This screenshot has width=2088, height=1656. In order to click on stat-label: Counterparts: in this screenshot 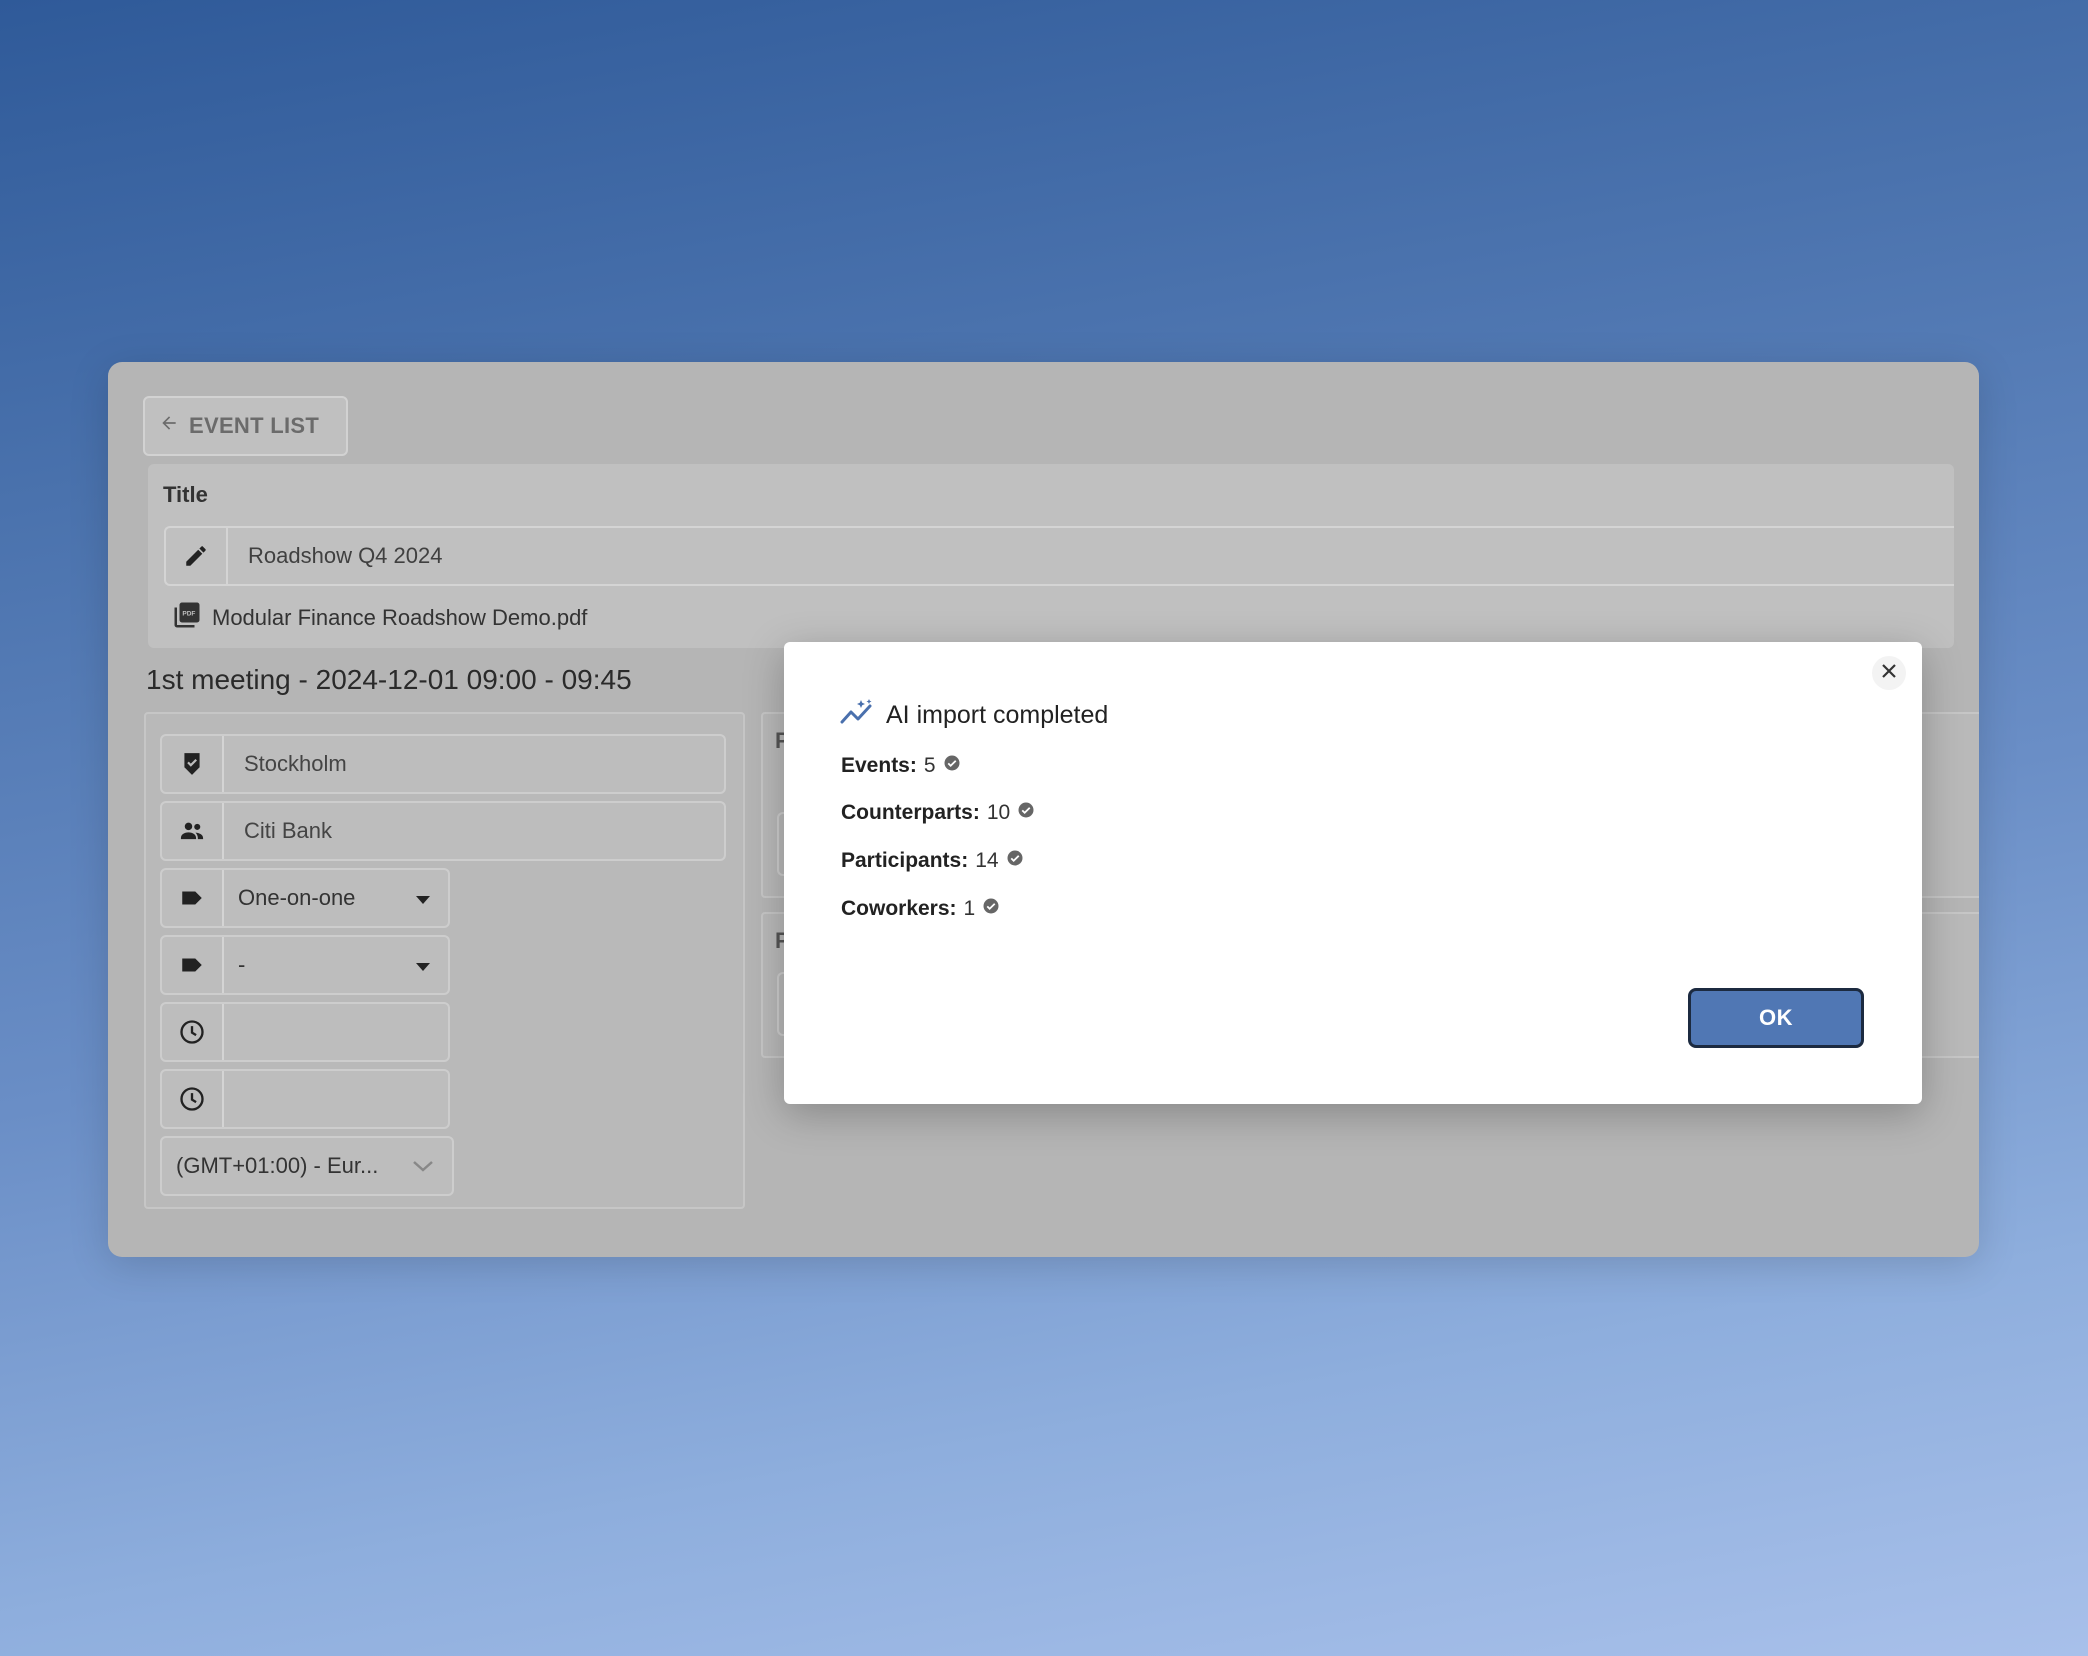, I will do `click(910, 812)`.